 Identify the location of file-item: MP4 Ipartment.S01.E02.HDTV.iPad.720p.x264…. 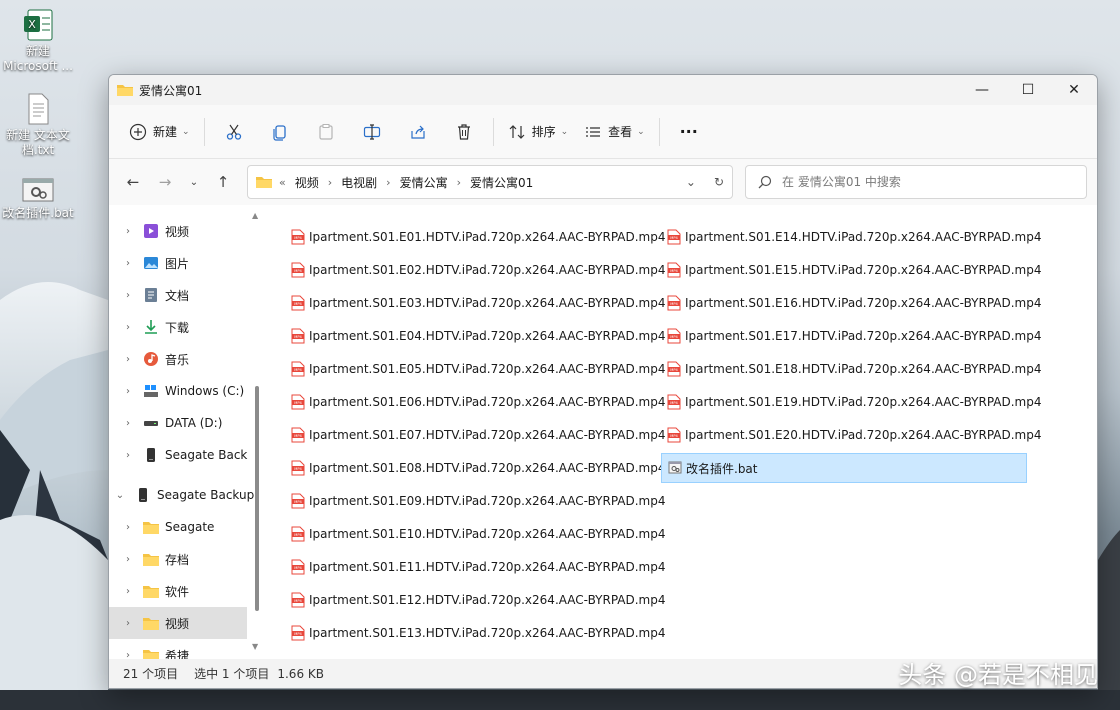
(475, 270).